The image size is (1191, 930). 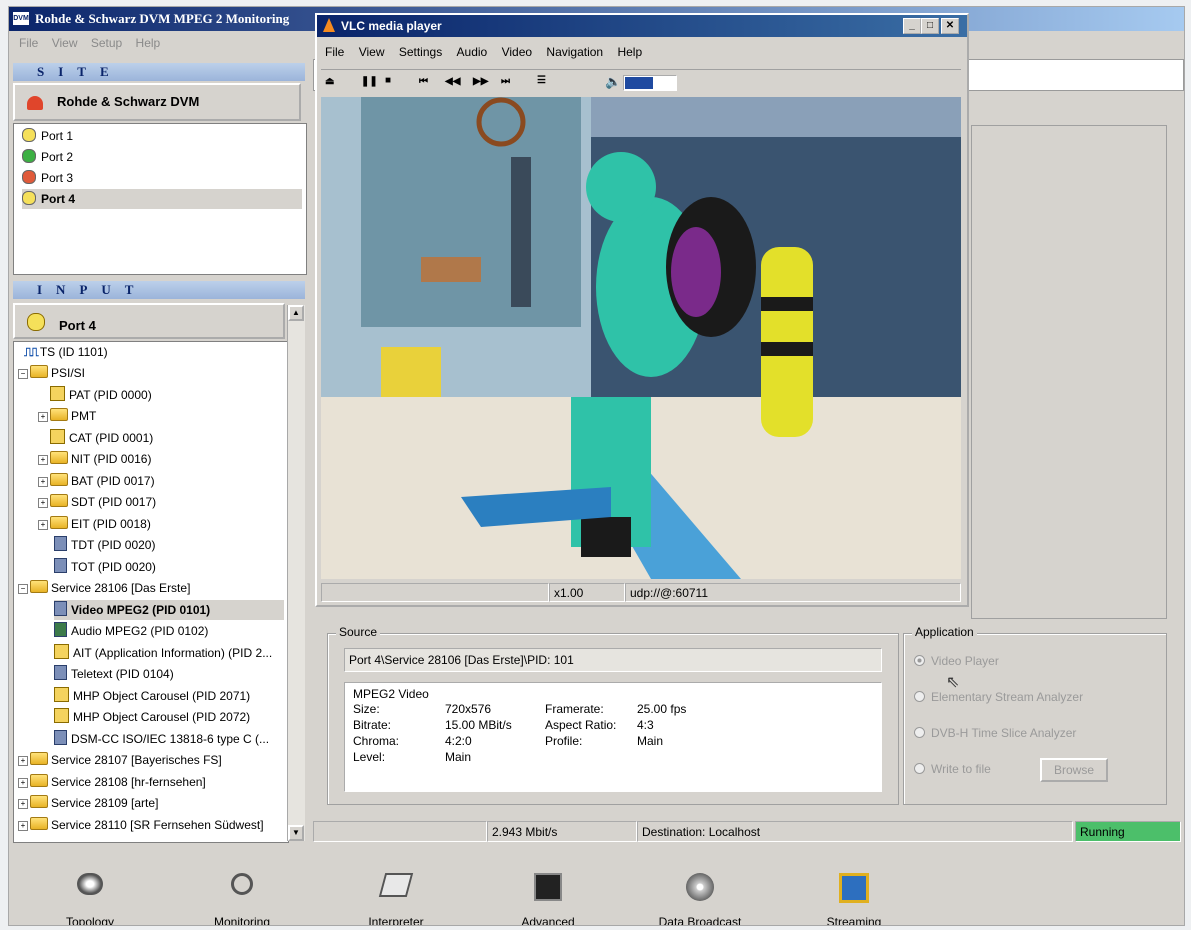 I want to click on vlc-menu-settings: Settings, so click(x=420, y=52).